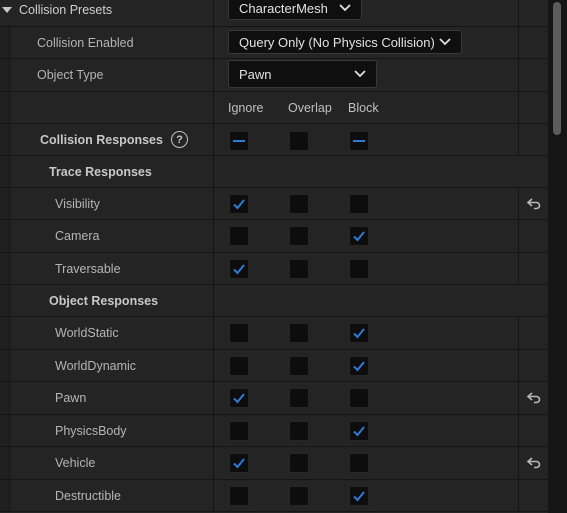 The height and width of the screenshot is (513, 567). What do you see at coordinates (88, 268) in the screenshot?
I see `response-label: Traversable` at bounding box center [88, 268].